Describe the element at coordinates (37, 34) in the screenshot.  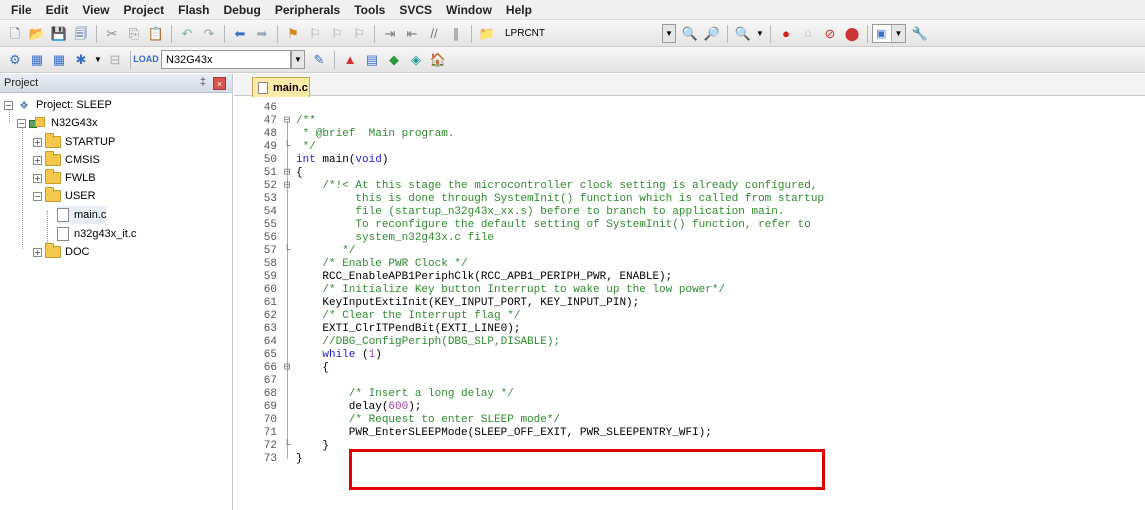
I see `open-folder-icon: 📂` at that location.